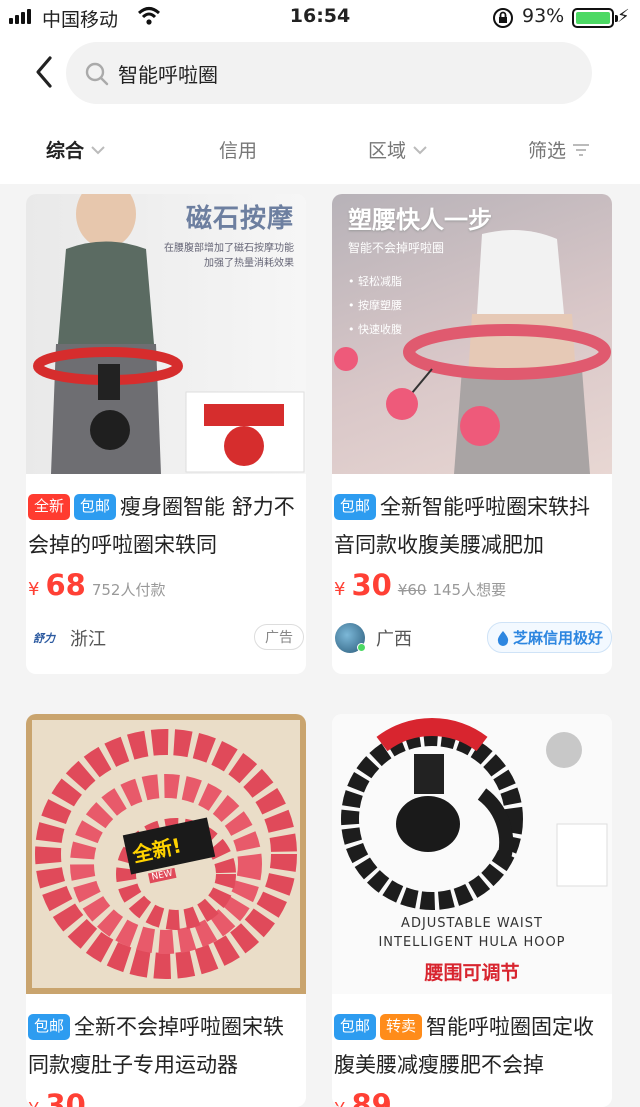 The width and height of the screenshot is (640, 1107). I want to click on filter-bar: 综合 信用 区域 筛选, so click(320, 149).